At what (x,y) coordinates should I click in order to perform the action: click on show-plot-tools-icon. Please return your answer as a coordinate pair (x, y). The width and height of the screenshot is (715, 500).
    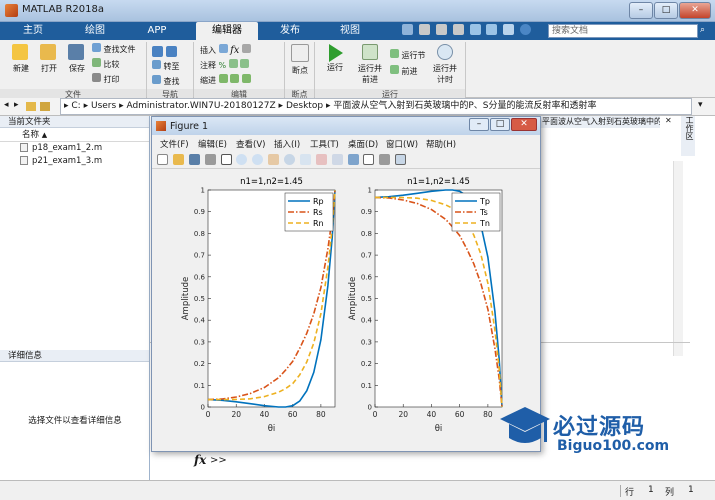
    Looking at the image, I should click on (401, 159).